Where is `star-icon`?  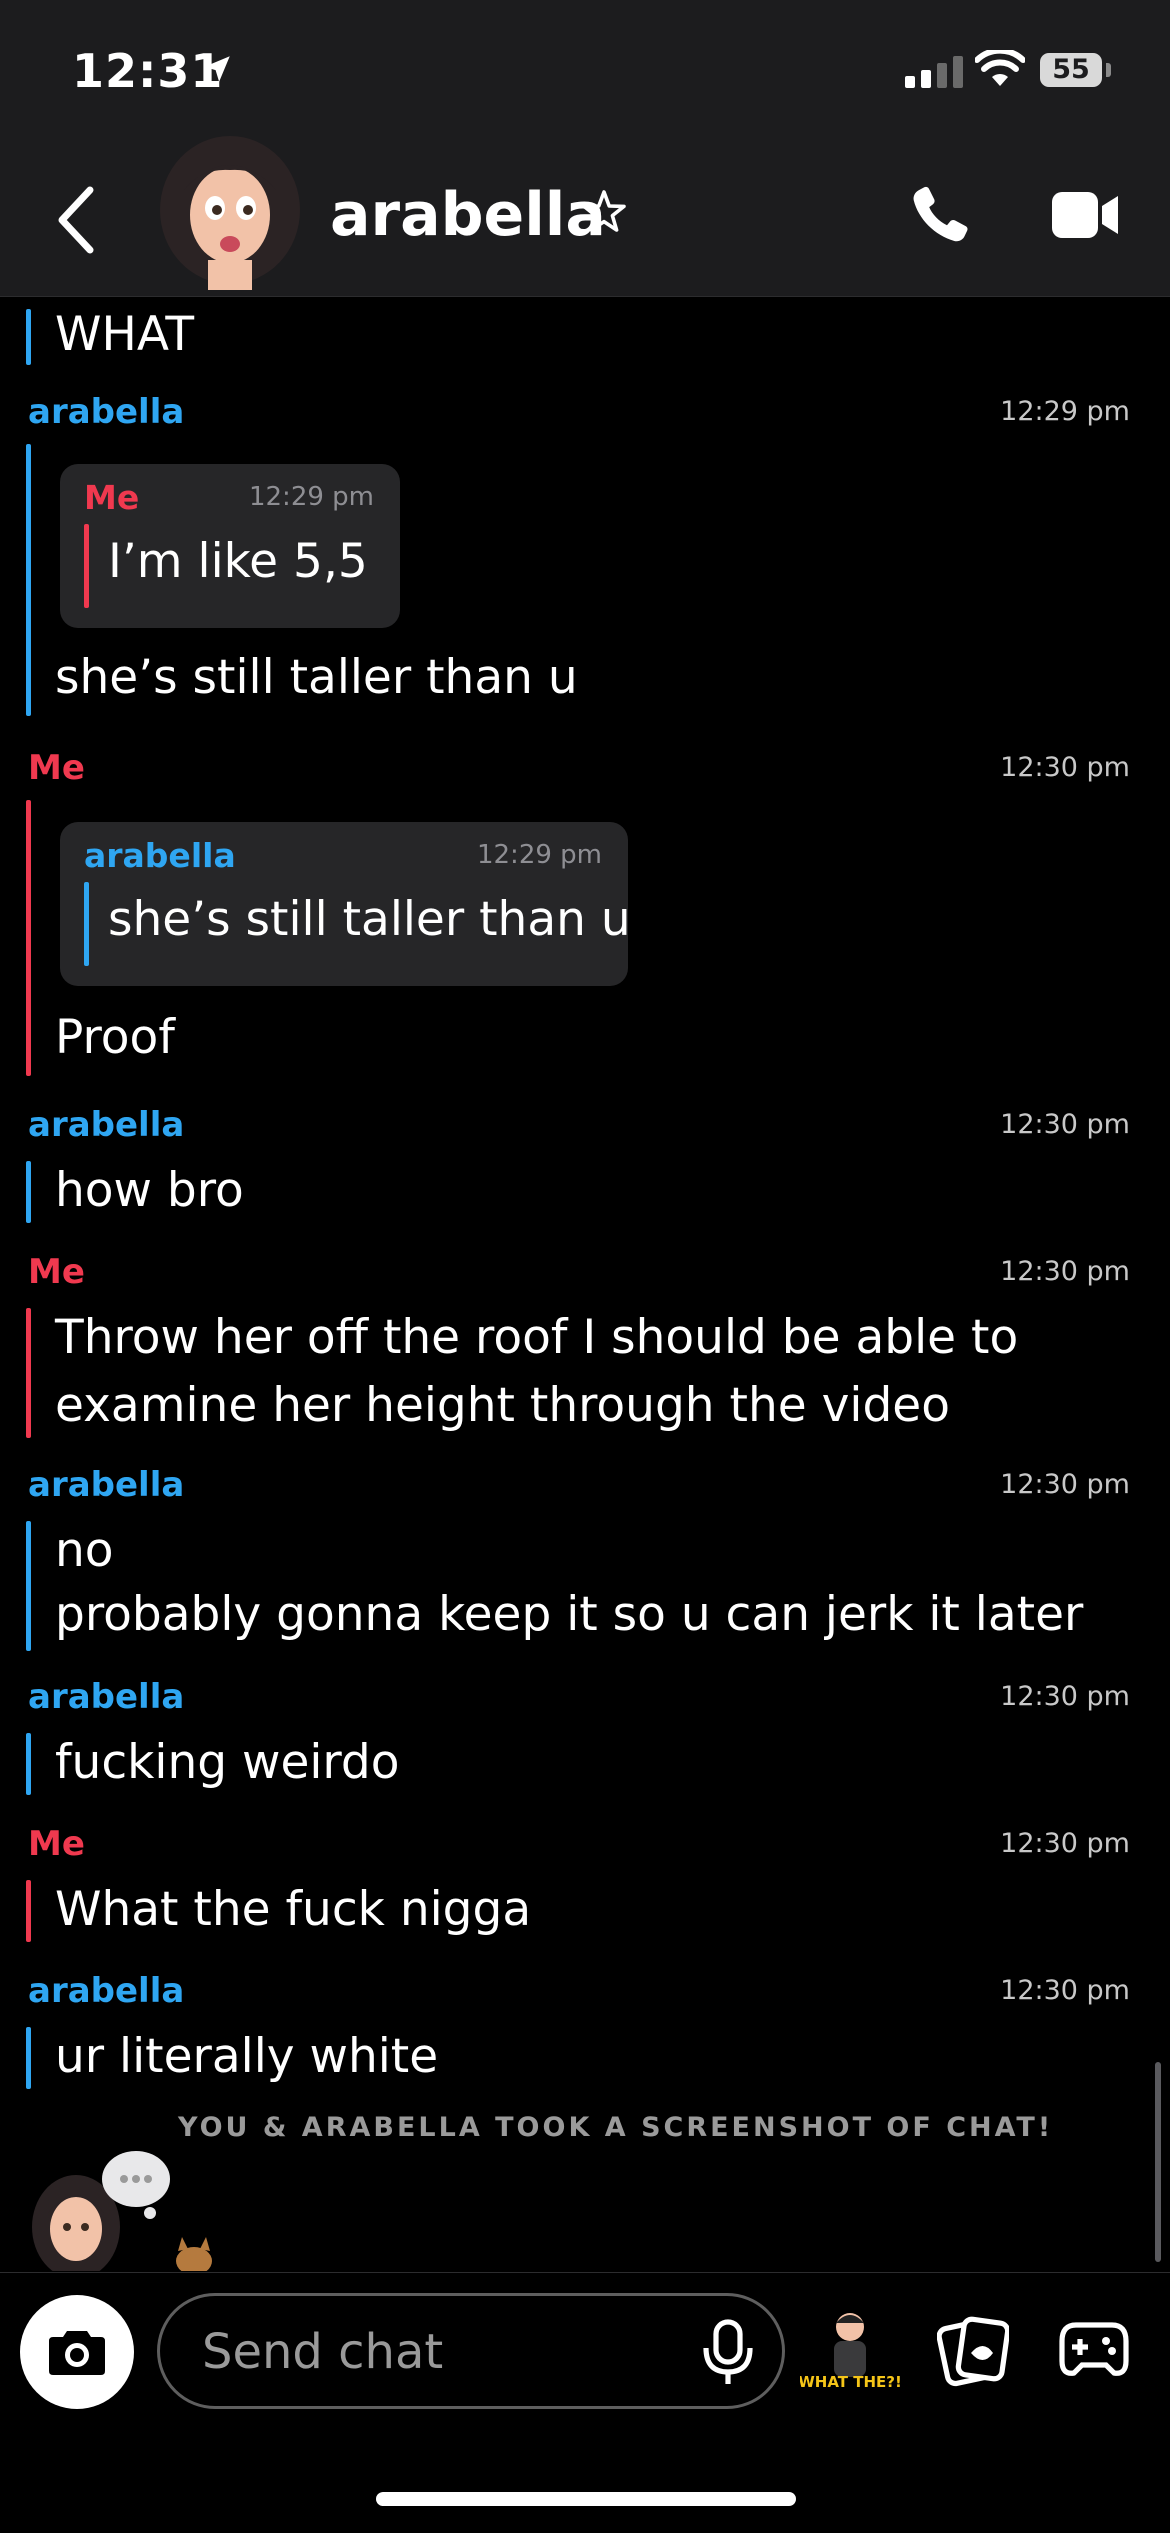 star-icon is located at coordinates (604, 211).